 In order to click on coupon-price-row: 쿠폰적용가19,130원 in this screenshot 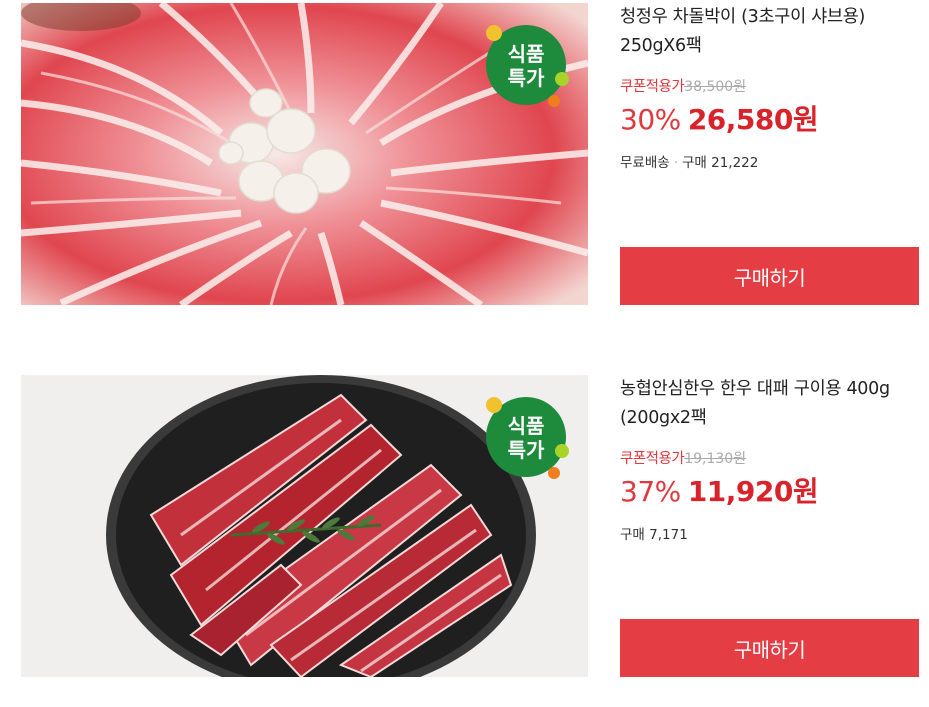, I will do `click(683, 457)`.